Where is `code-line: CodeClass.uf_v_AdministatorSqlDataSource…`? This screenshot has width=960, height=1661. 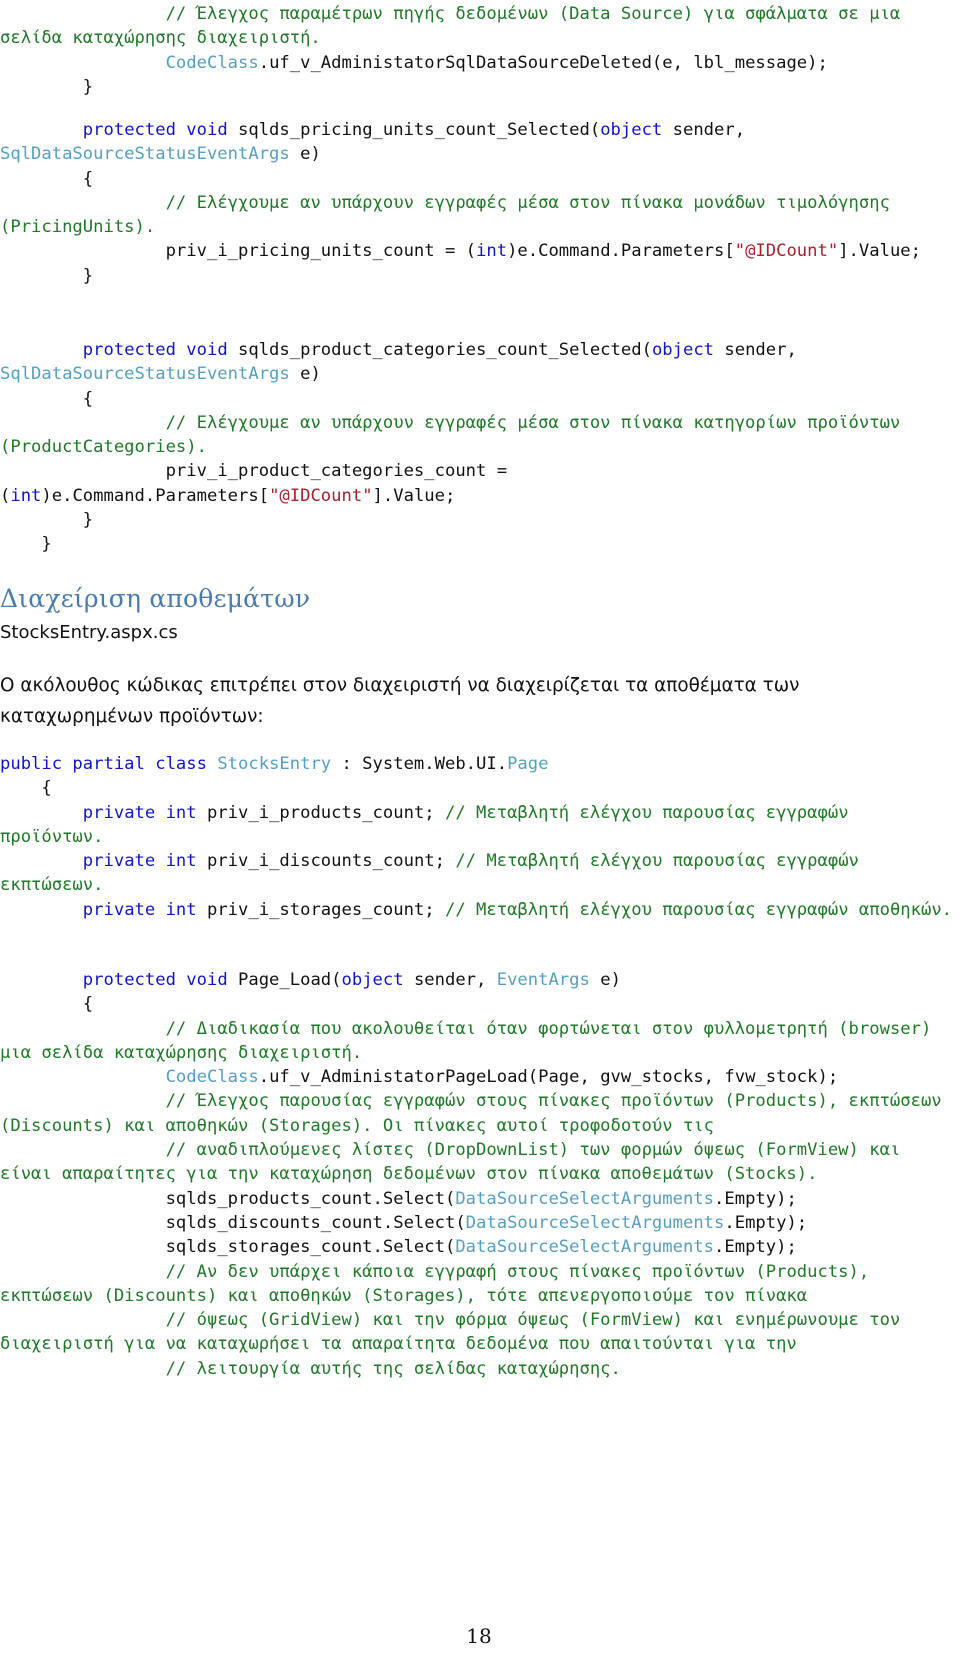 code-line: CodeClass.uf_v_AdministatorSqlDataSource… is located at coordinates (479, 63).